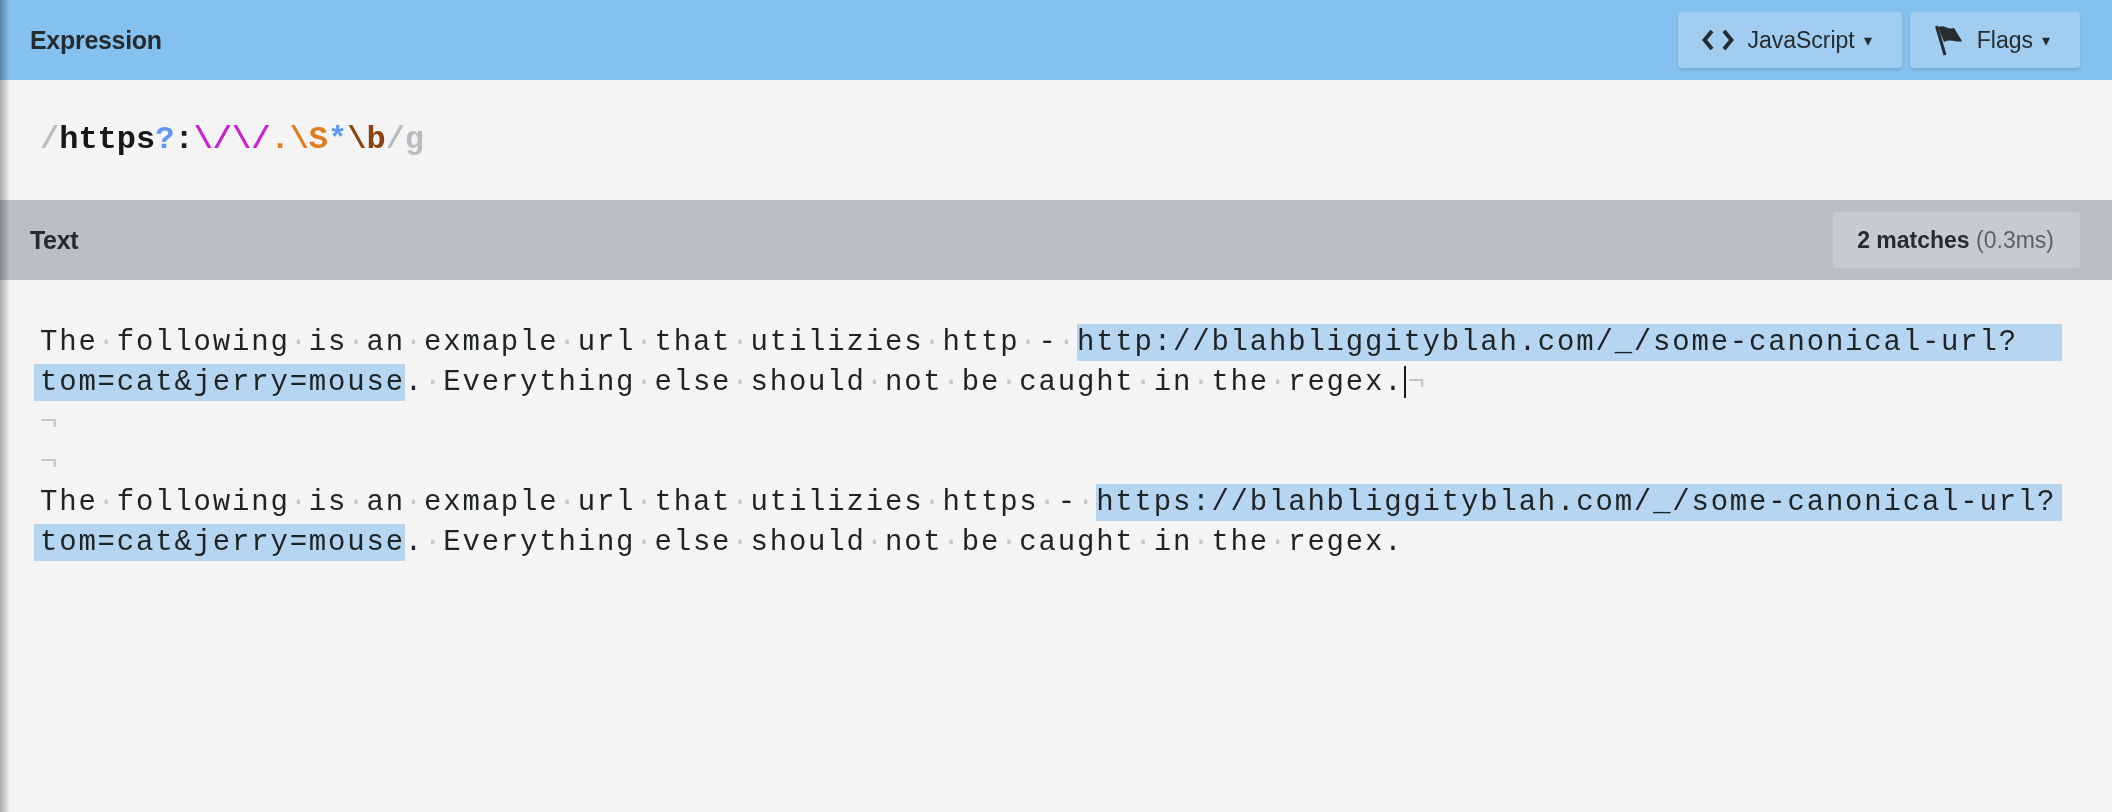 Image resolution: width=2112 pixels, height=812 pixels. I want to click on text-cursor, so click(1405, 382).